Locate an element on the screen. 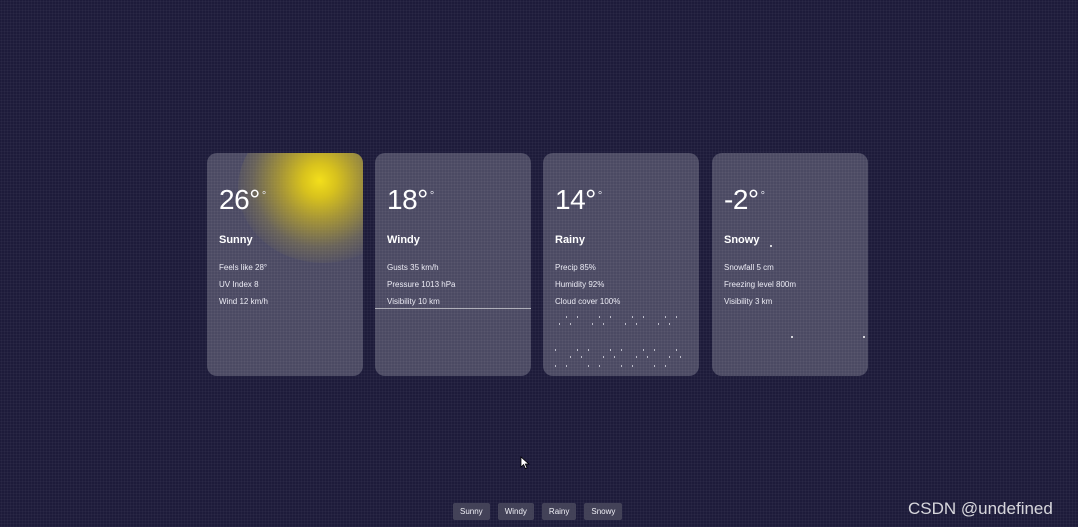 This screenshot has height=527, width=1078. detail-gusts: Gusts 35 km/h is located at coordinates (413, 267).